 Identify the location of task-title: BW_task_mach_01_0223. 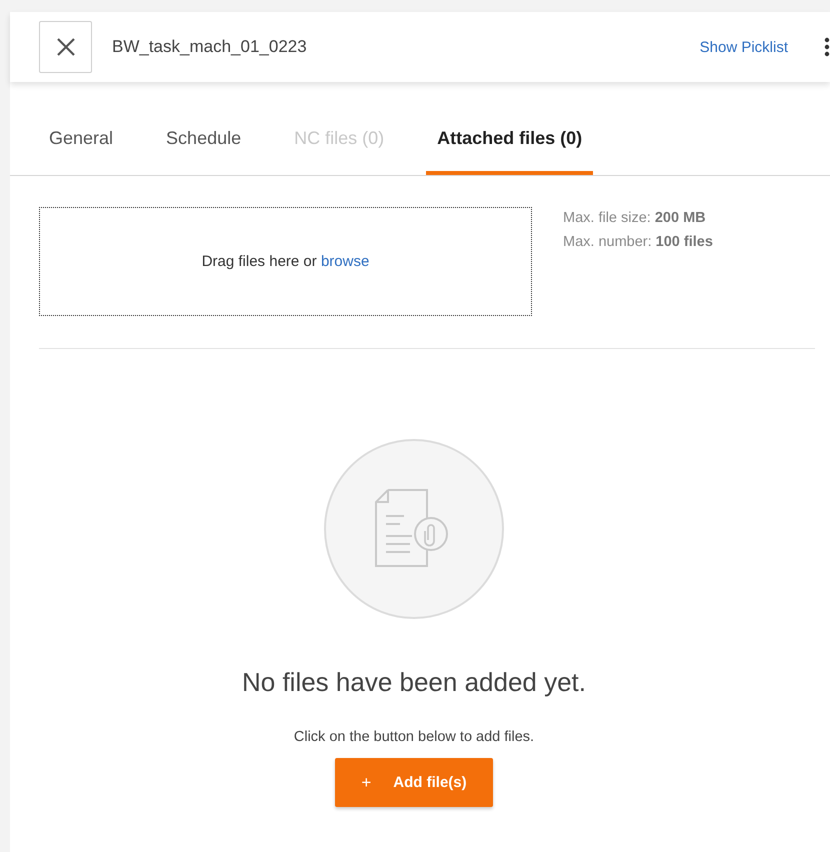
(210, 47).